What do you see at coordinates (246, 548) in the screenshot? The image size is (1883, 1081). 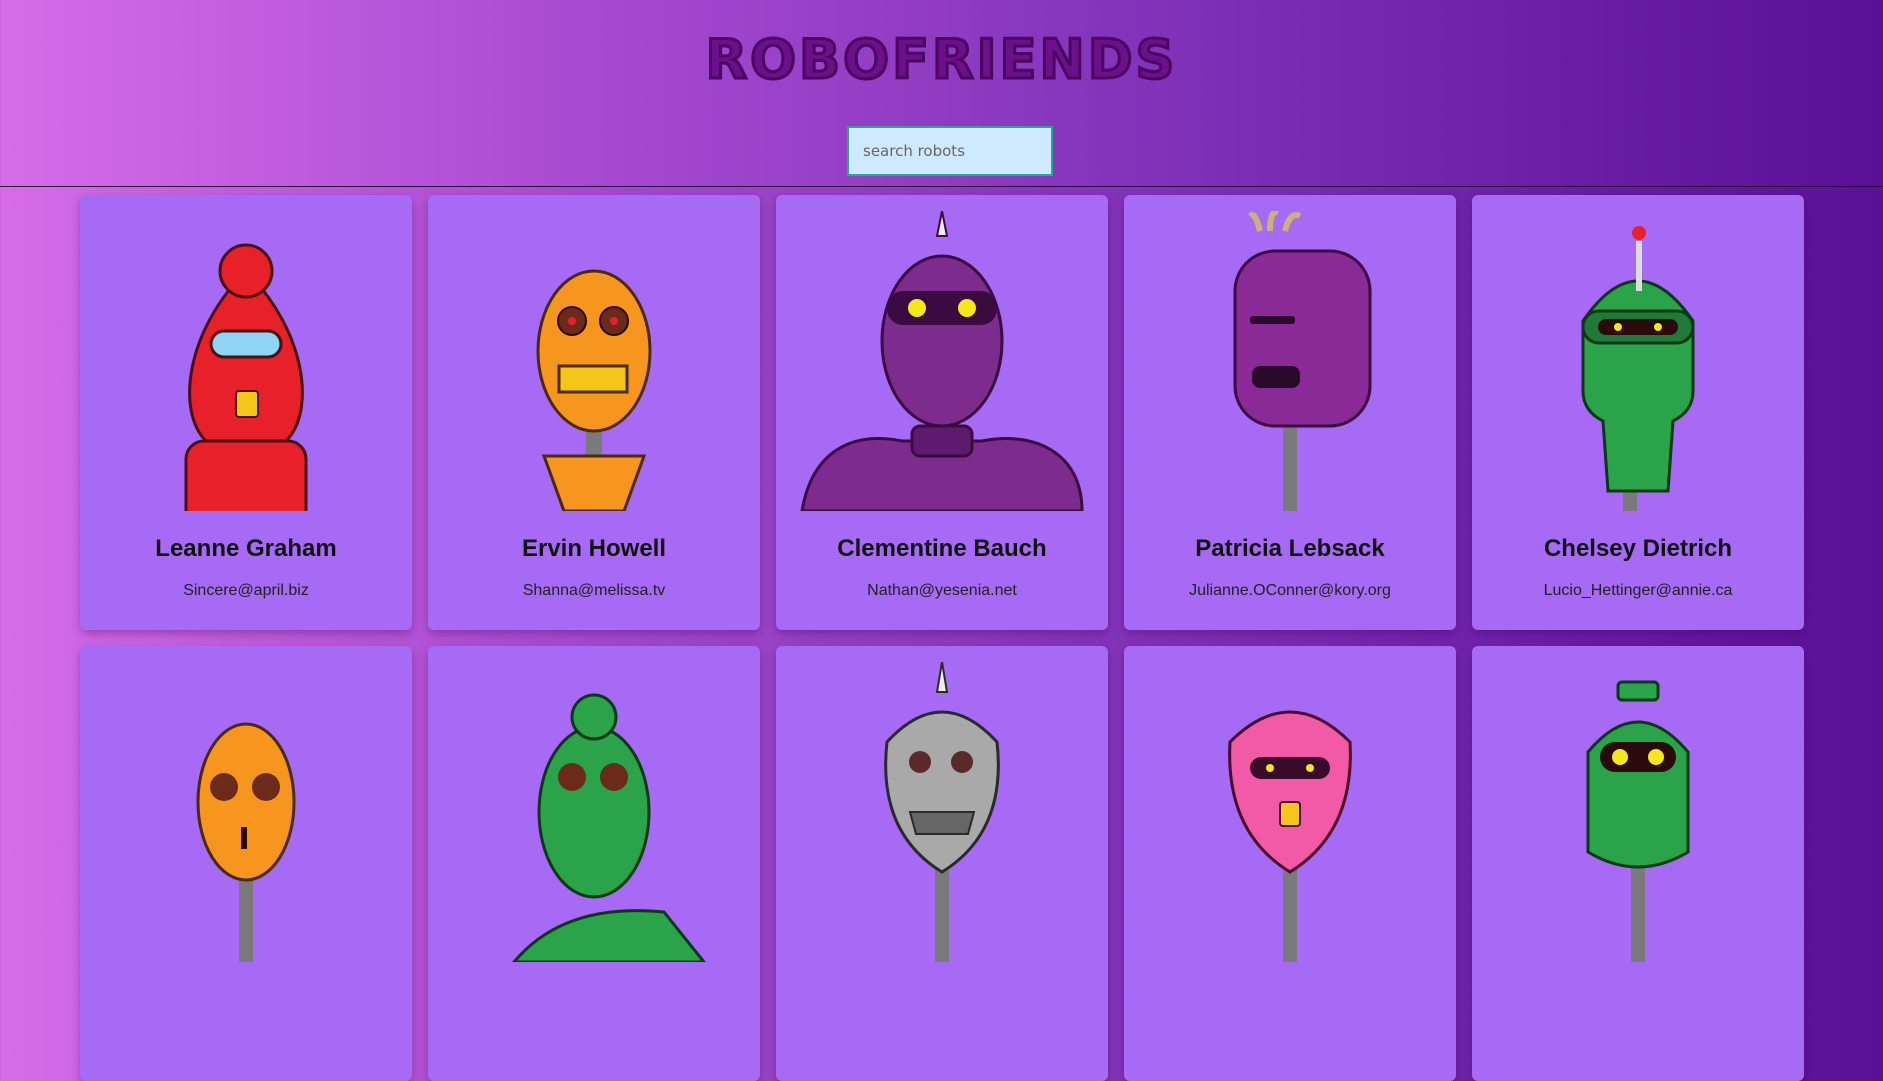 I see `robot-name: Leanne Graham` at bounding box center [246, 548].